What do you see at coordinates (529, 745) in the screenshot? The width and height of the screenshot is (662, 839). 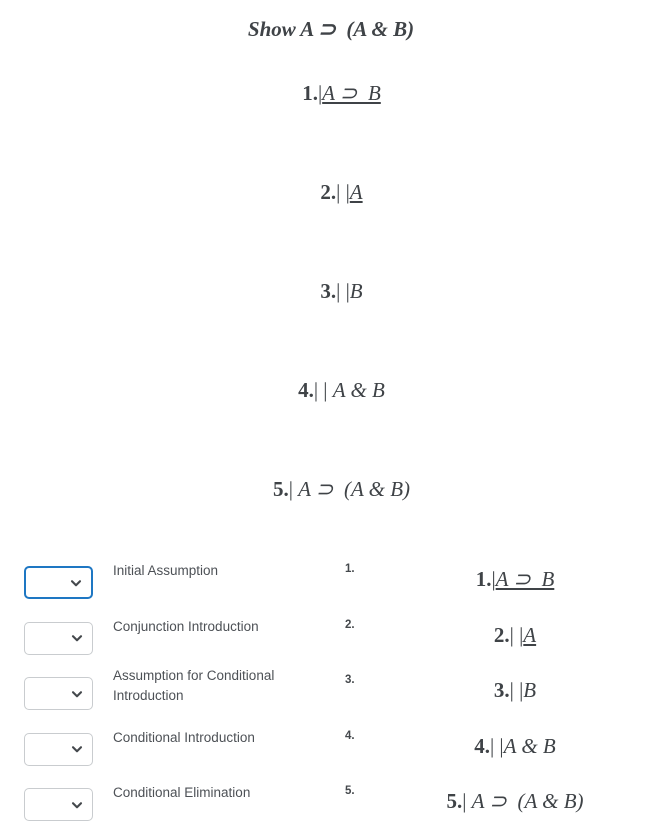 I see `row-formula-text: A & B` at bounding box center [529, 745].